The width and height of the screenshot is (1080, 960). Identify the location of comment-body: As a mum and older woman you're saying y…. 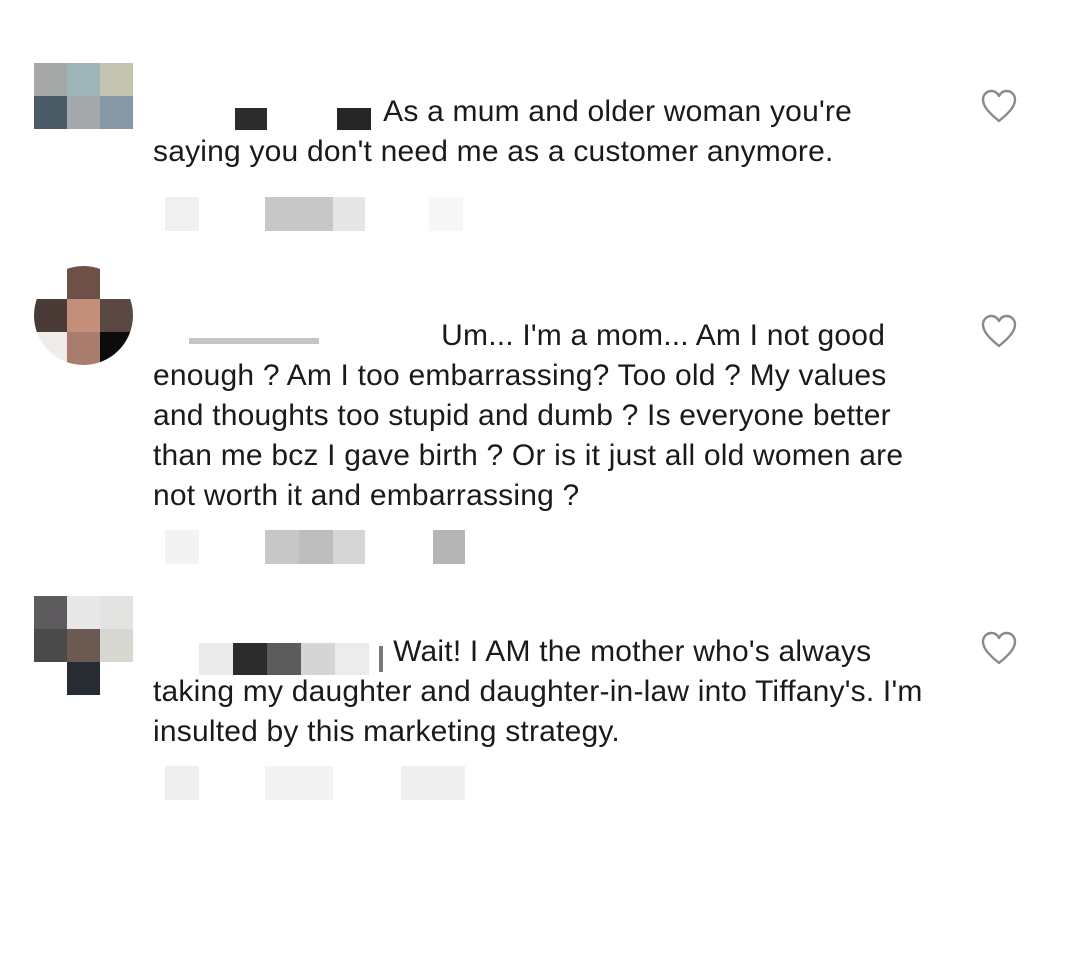
(543, 132).